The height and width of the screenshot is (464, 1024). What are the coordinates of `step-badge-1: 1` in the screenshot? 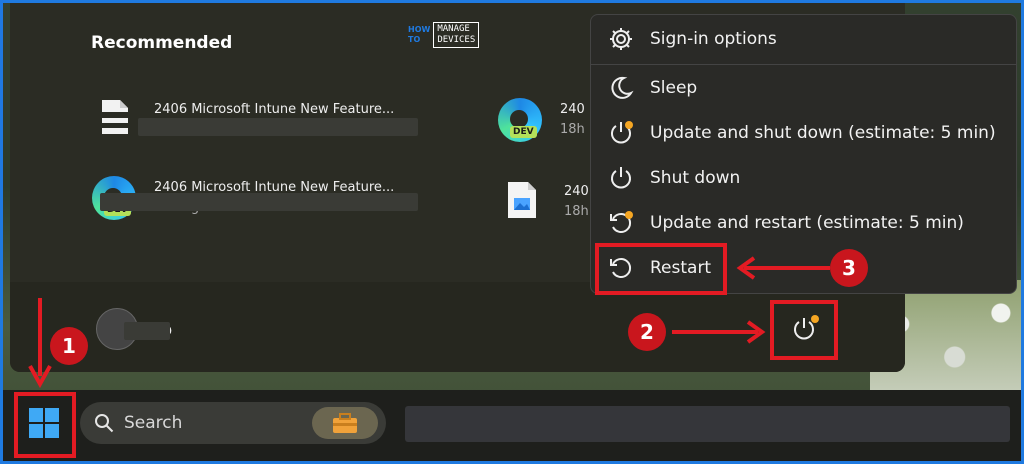 It's located at (69, 346).